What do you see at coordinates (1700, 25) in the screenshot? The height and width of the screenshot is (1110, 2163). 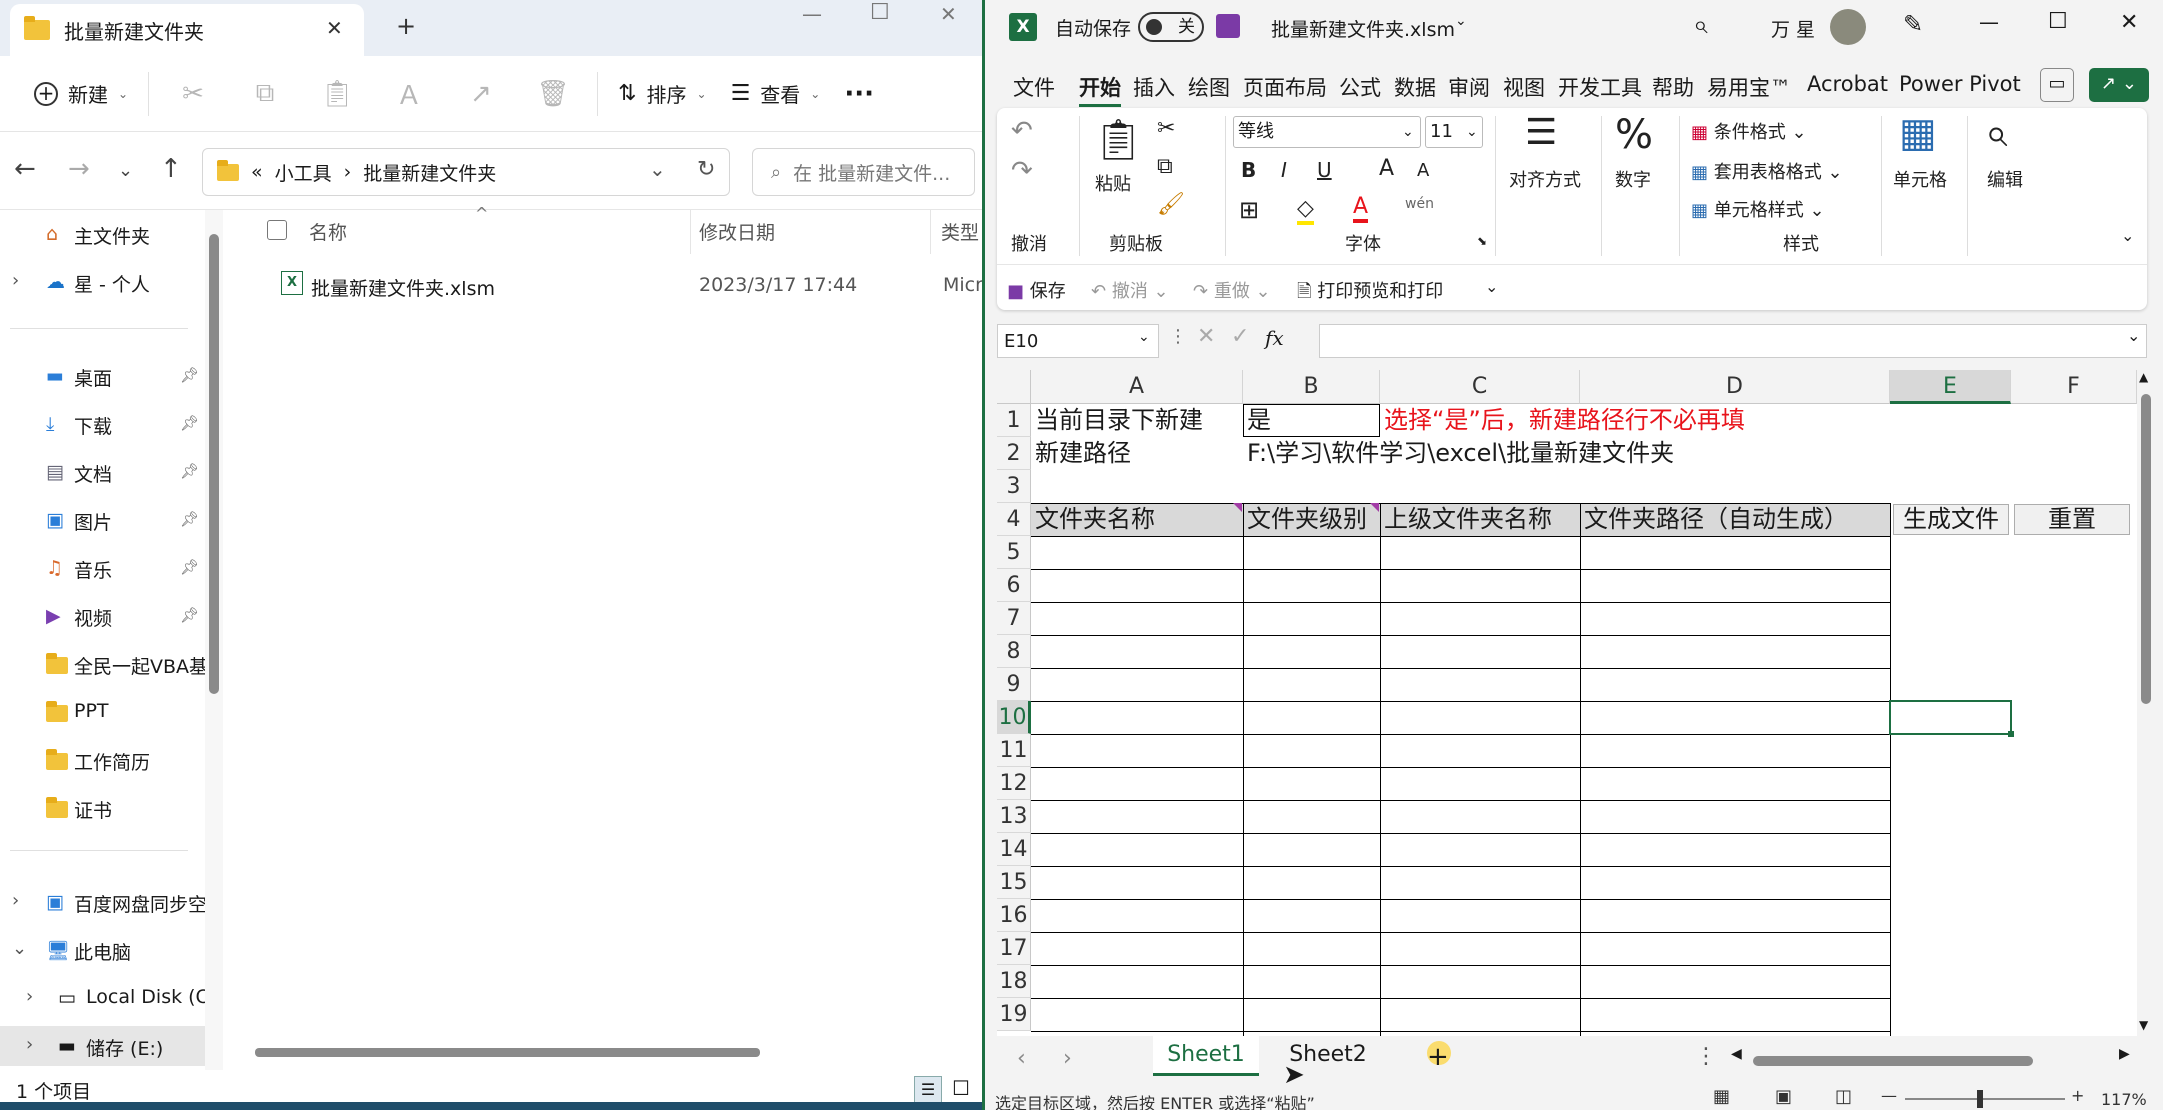 I see `search-icon: ⌕` at bounding box center [1700, 25].